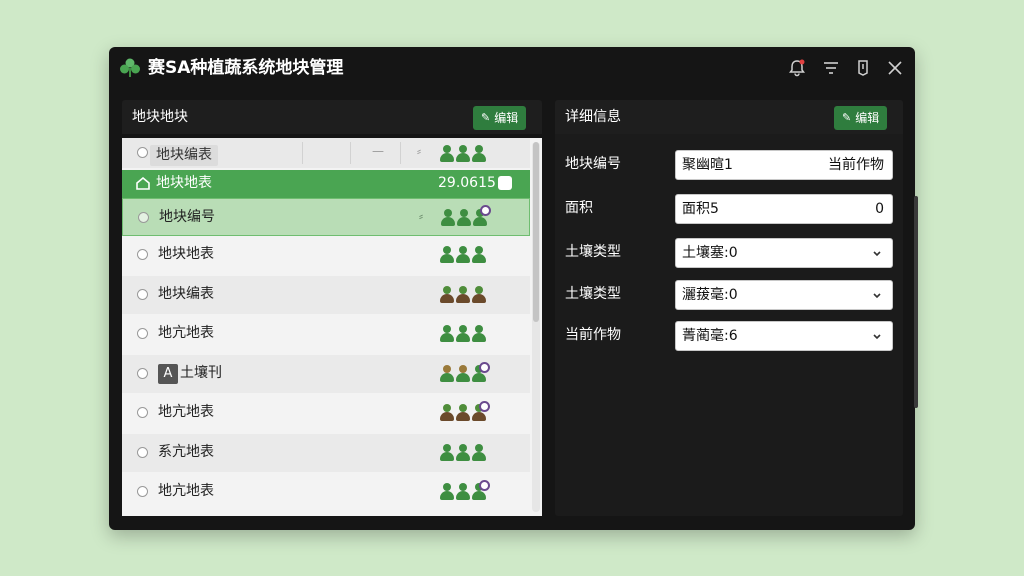 The width and height of the screenshot is (1024, 576). I want to click on field-current-crop: 当前作物 菁蔺毫:6, so click(729, 336).